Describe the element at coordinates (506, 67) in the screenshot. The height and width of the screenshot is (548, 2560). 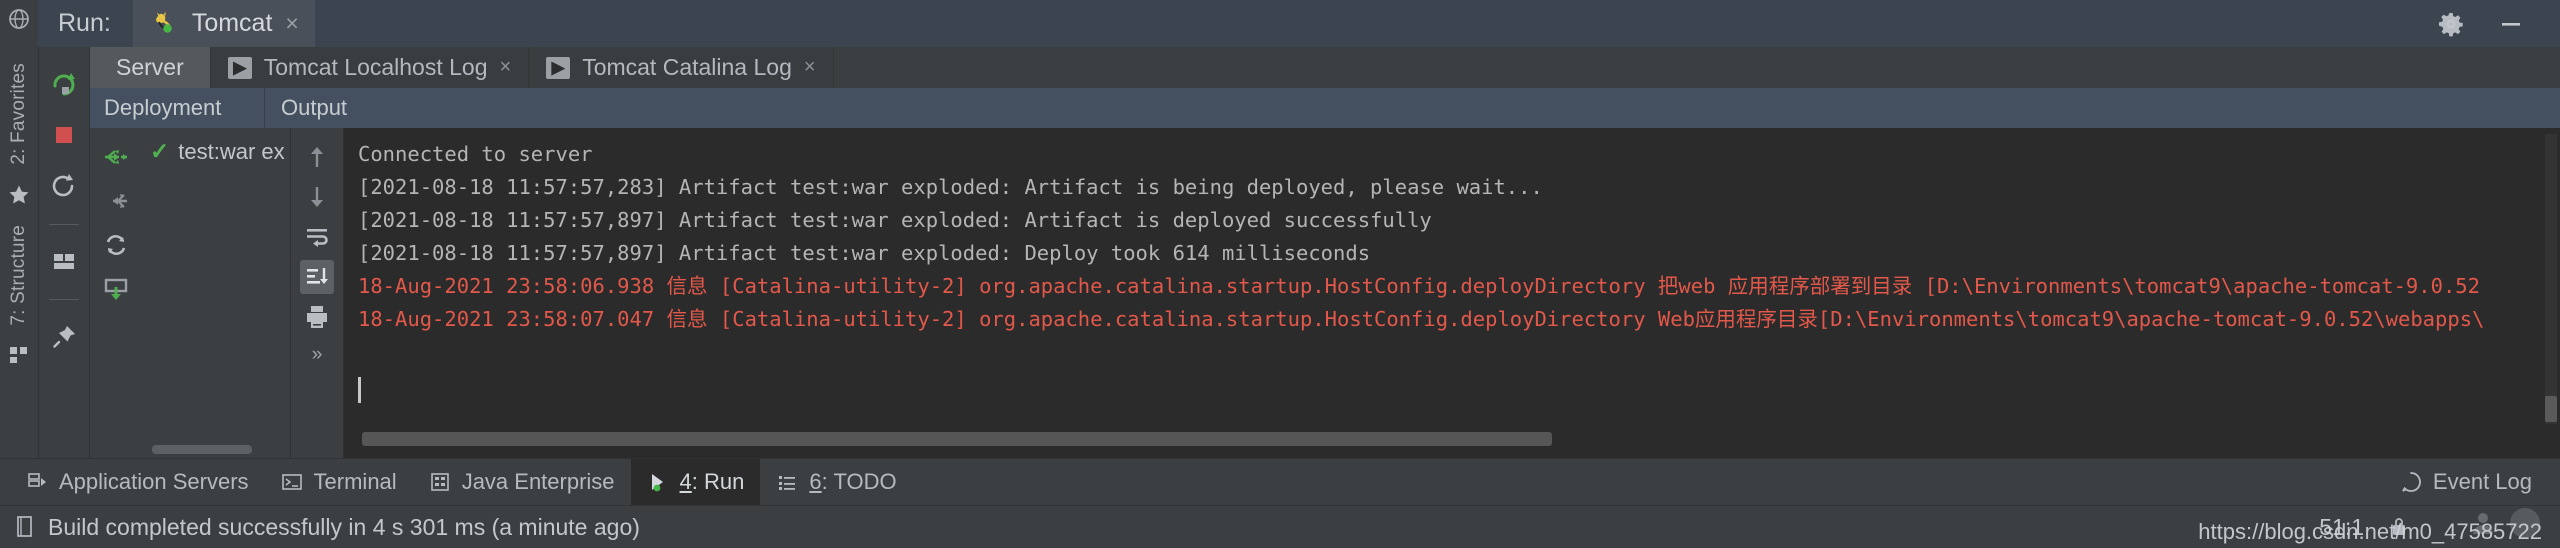
I see `tab-tomcat-localhost-log-close-icon: ×` at that location.